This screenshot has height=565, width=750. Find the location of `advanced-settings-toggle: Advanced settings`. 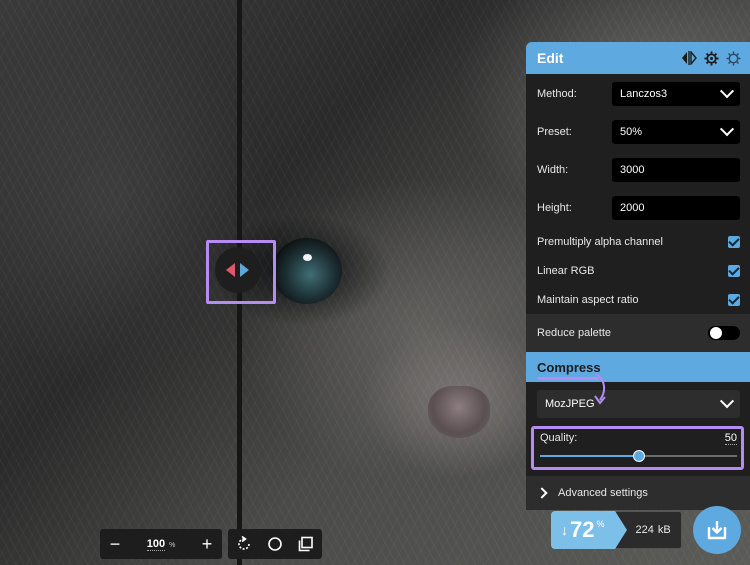

advanced-settings-toggle: Advanced settings is located at coordinates (638, 493).